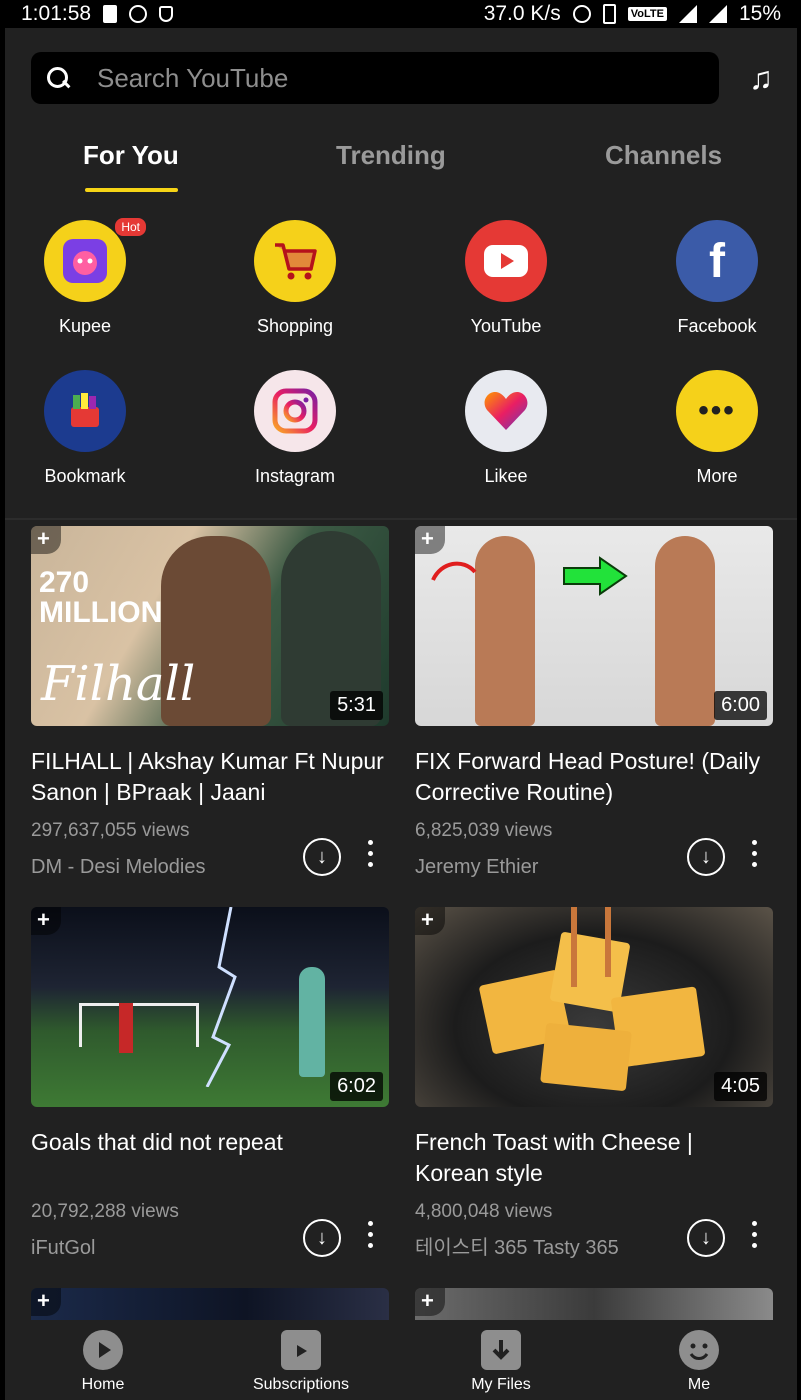 Image resolution: width=801 pixels, height=1400 pixels. What do you see at coordinates (717, 14) in the screenshot?
I see `signal-4g-icon` at bounding box center [717, 14].